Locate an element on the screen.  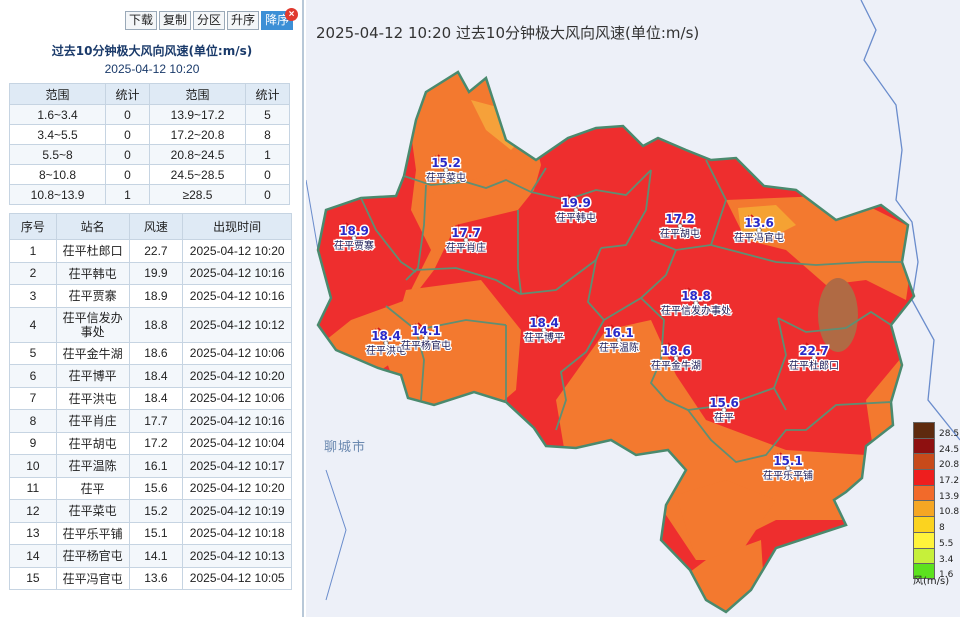
table-row: 2 茌平韩屯 19.9 2025-04-12 10:16 is located at coordinates (150, 273).